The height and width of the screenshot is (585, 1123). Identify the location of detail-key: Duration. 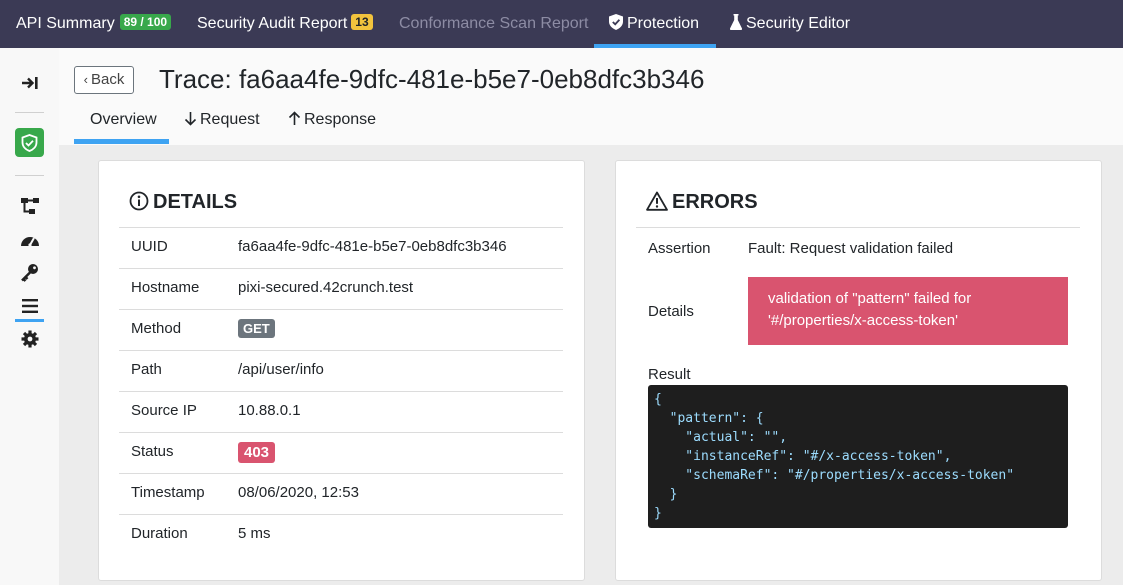
(159, 533).